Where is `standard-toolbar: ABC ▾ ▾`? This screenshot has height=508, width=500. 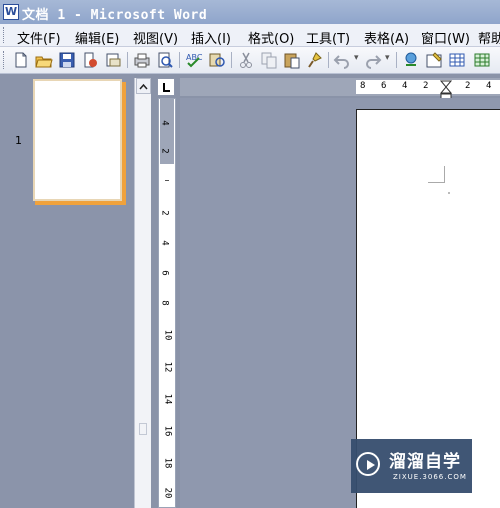 standard-toolbar: ABC ▾ ▾ is located at coordinates (250, 60).